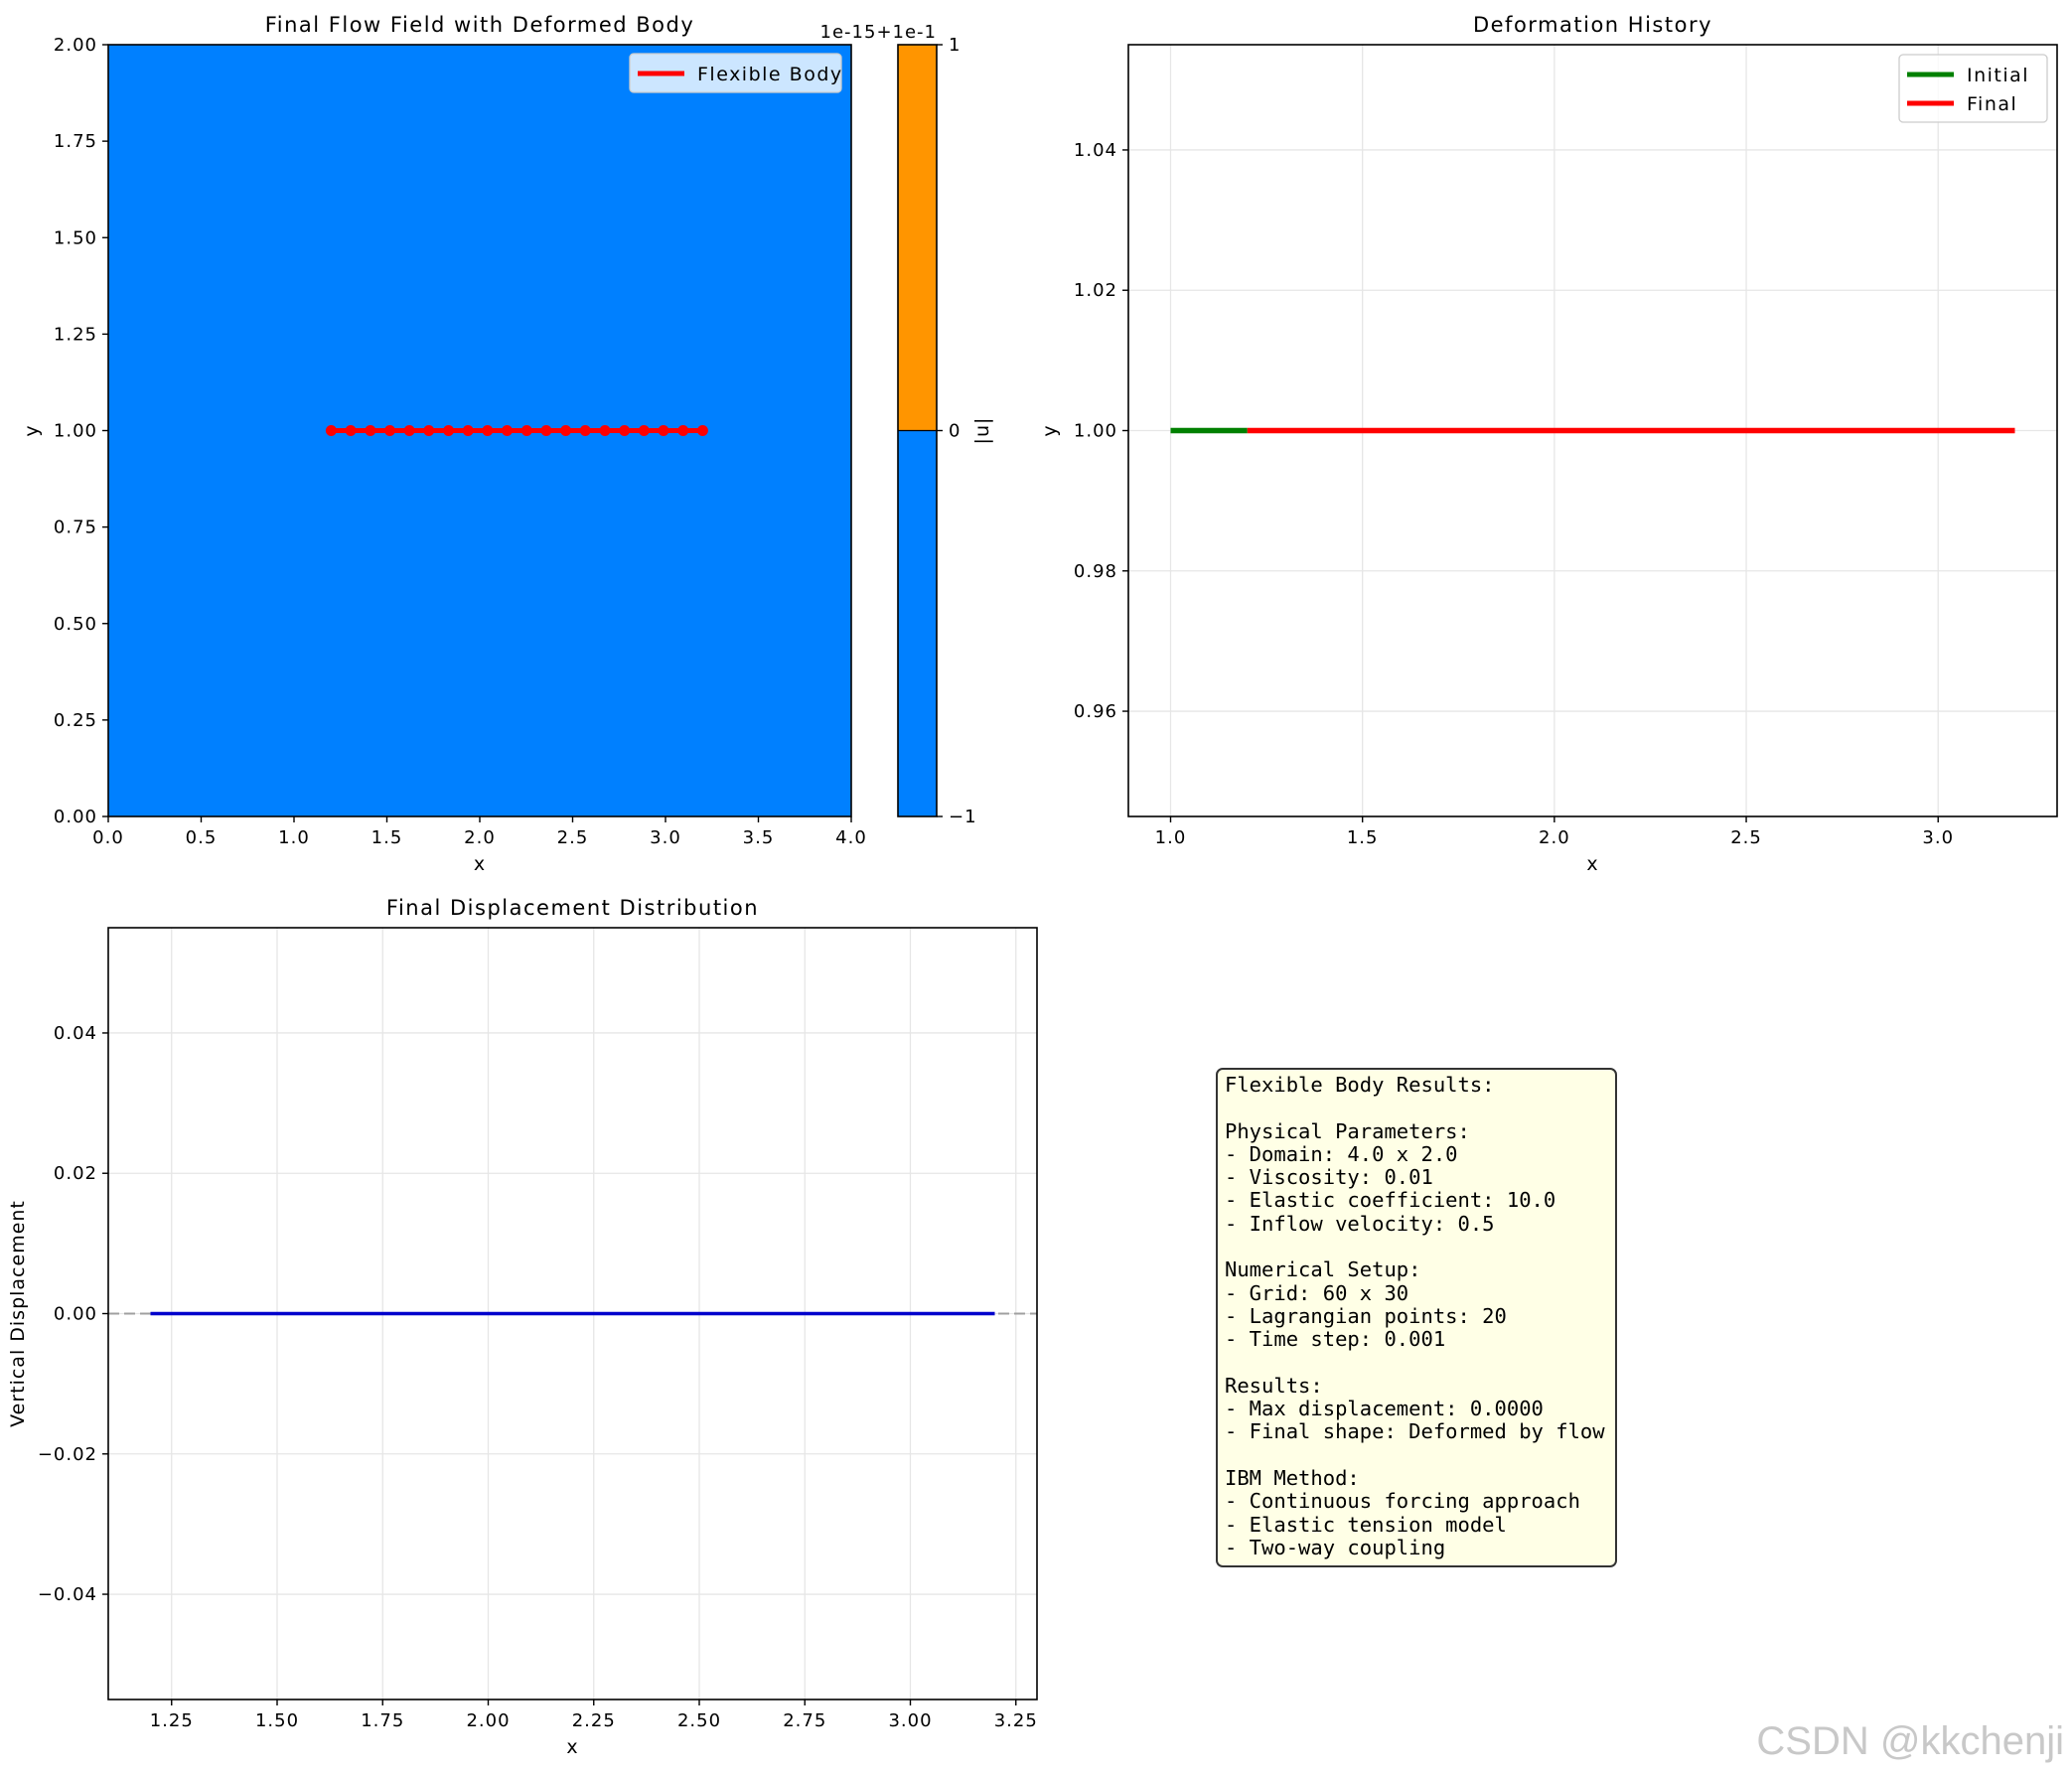 This screenshot has height=1774, width=2072. What do you see at coordinates (76, 334) in the screenshot?
I see `y-tick-label: 1.25` at bounding box center [76, 334].